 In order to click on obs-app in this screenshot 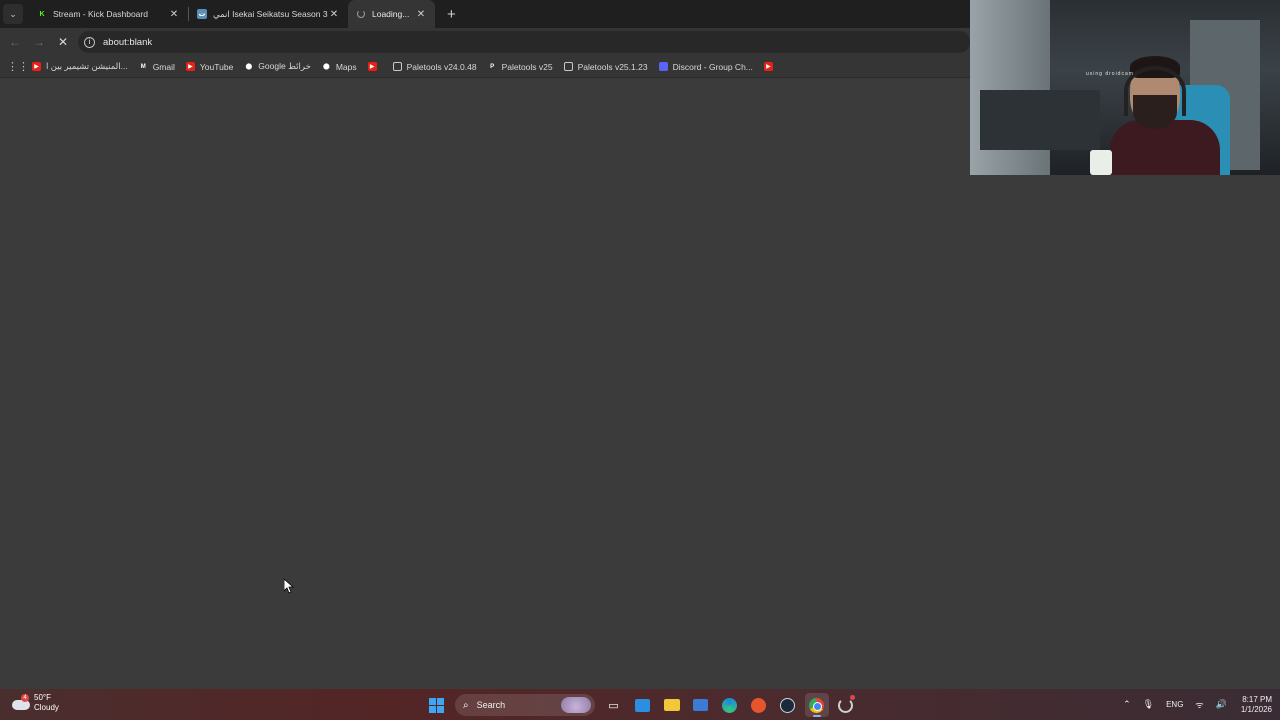, I will do `click(846, 705)`.